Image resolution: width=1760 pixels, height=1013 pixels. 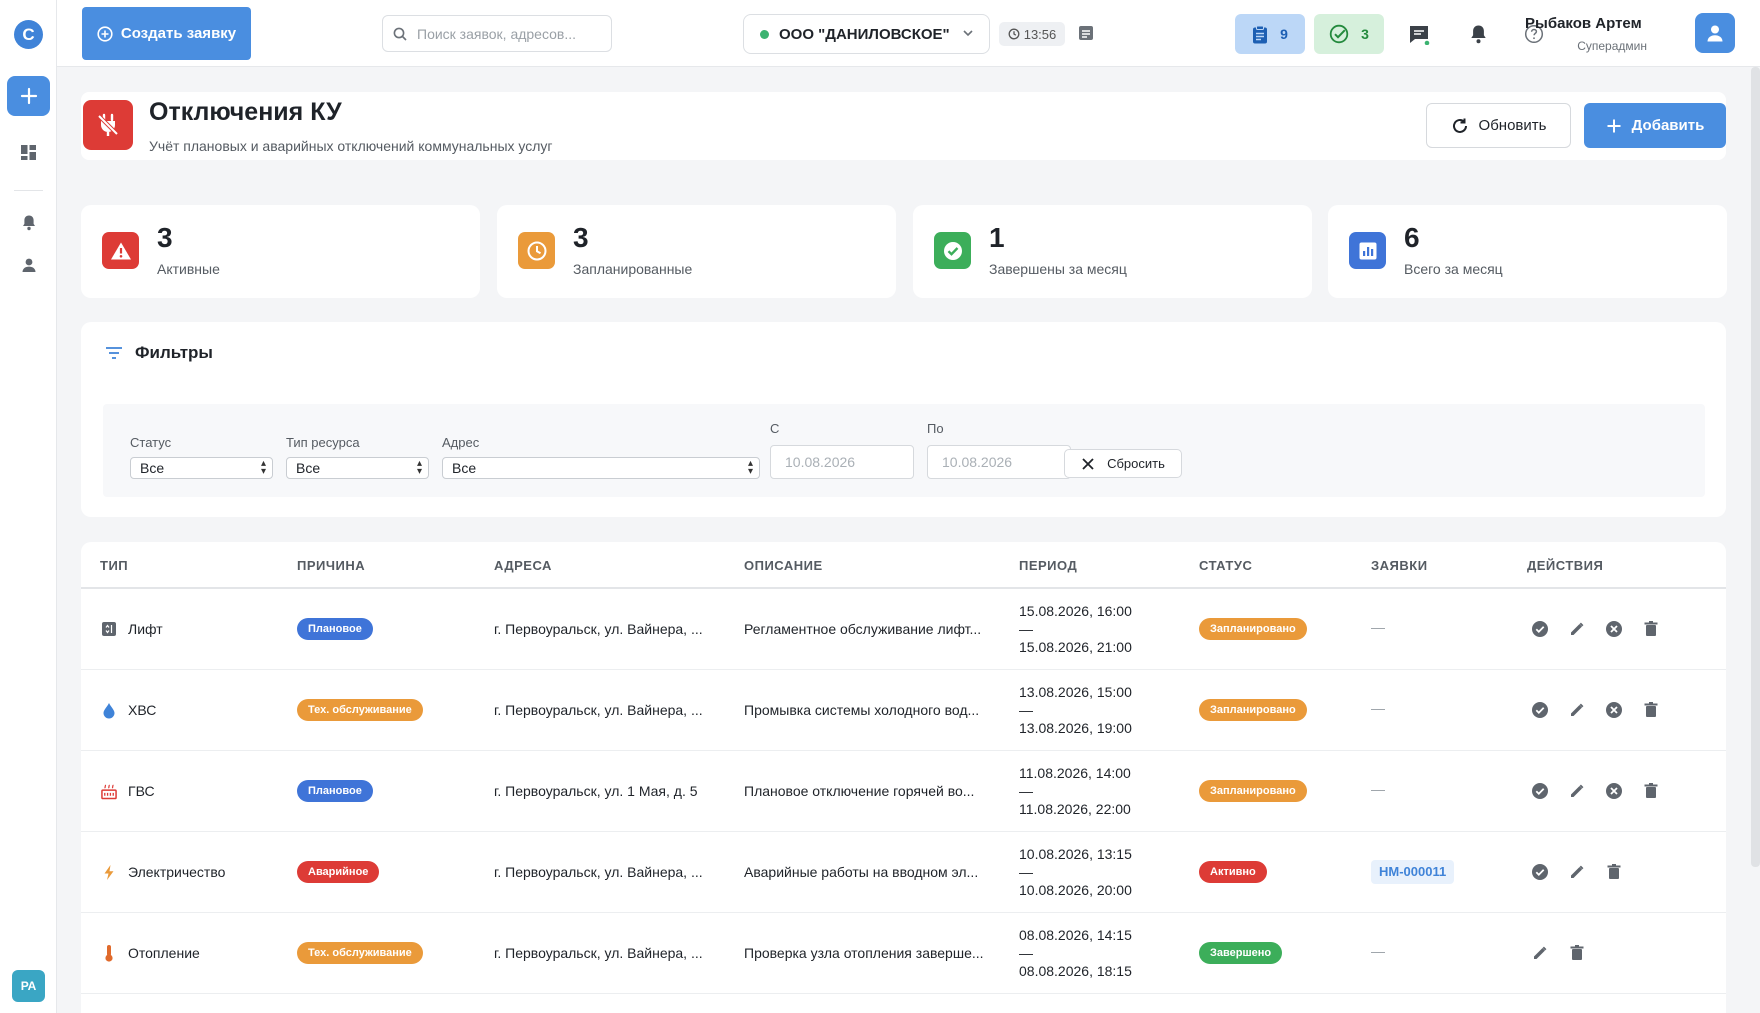 What do you see at coordinates (1075, 971) in the screenshot?
I see `period-end: 08.08.2026, 18:15` at bounding box center [1075, 971].